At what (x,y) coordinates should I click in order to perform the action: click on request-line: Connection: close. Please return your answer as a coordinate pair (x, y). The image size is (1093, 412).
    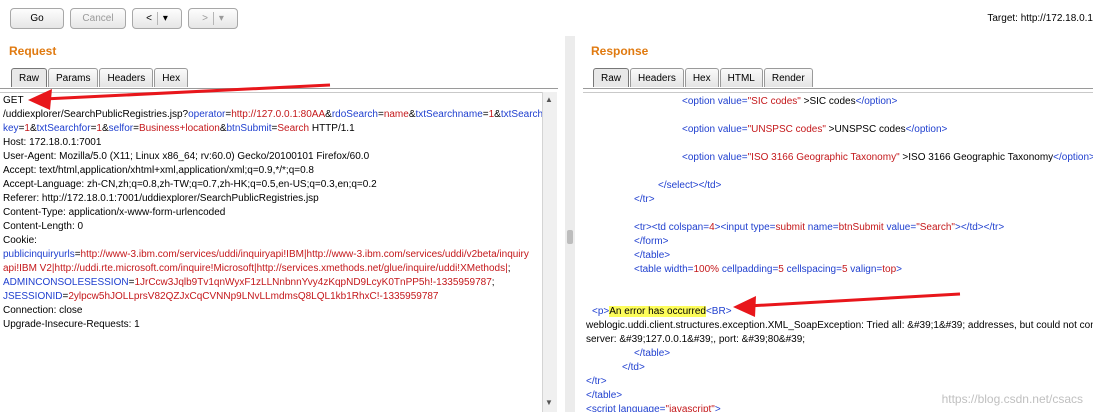
    Looking at the image, I should click on (43, 311).